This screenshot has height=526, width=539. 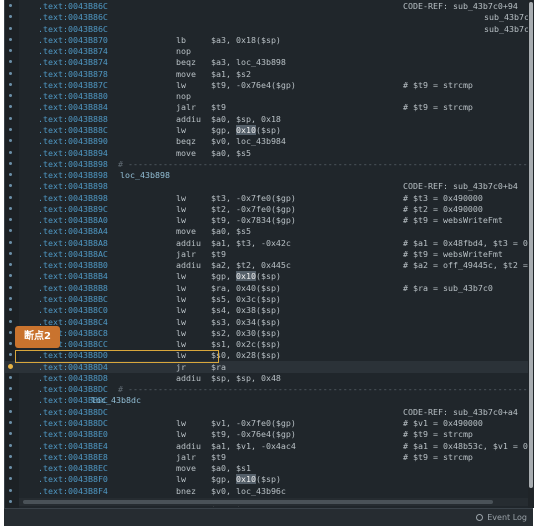 What do you see at coordinates (269, 344) in the screenshot?
I see `code-line: .text:0043B8CC lw $s1, 0x2c($sp)` at bounding box center [269, 344].